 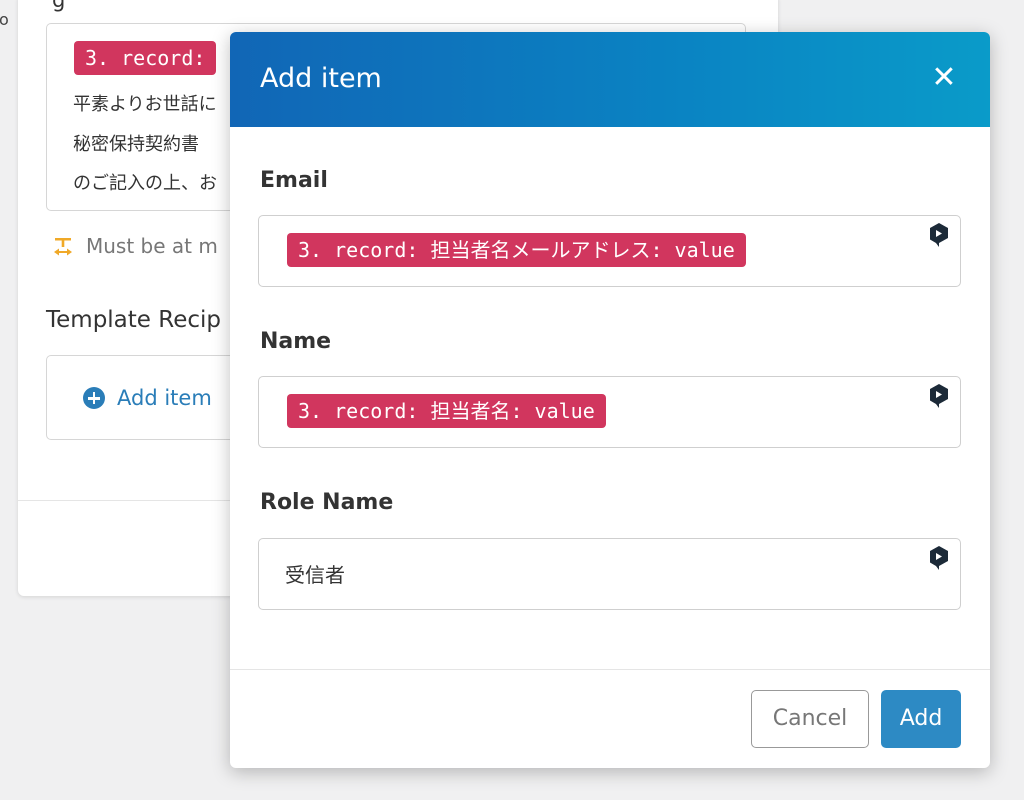 What do you see at coordinates (4, 19) in the screenshot?
I see `edge-text-fragment: o` at bounding box center [4, 19].